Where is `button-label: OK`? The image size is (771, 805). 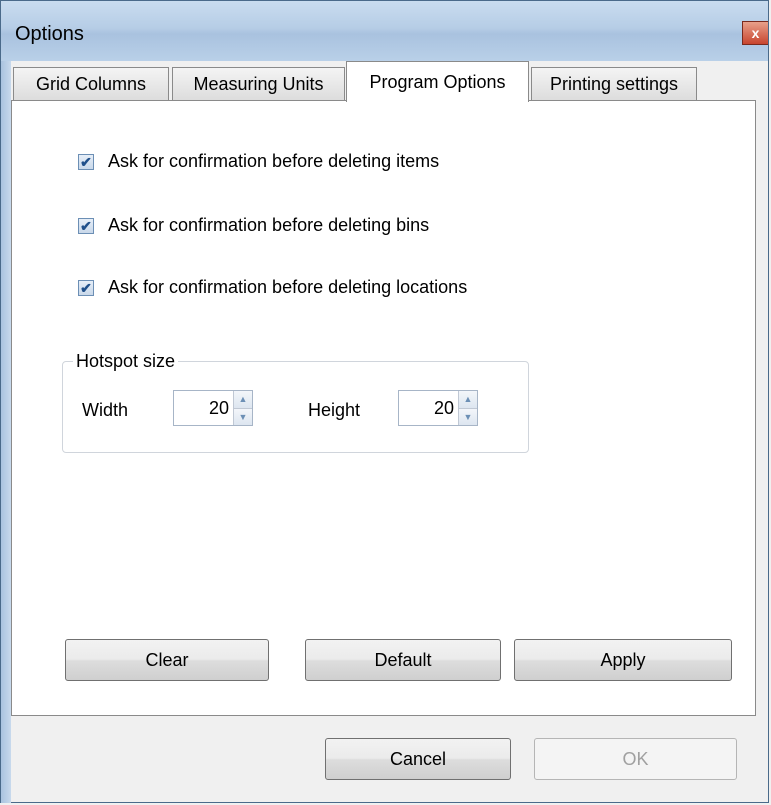
button-label: OK is located at coordinates (635, 758).